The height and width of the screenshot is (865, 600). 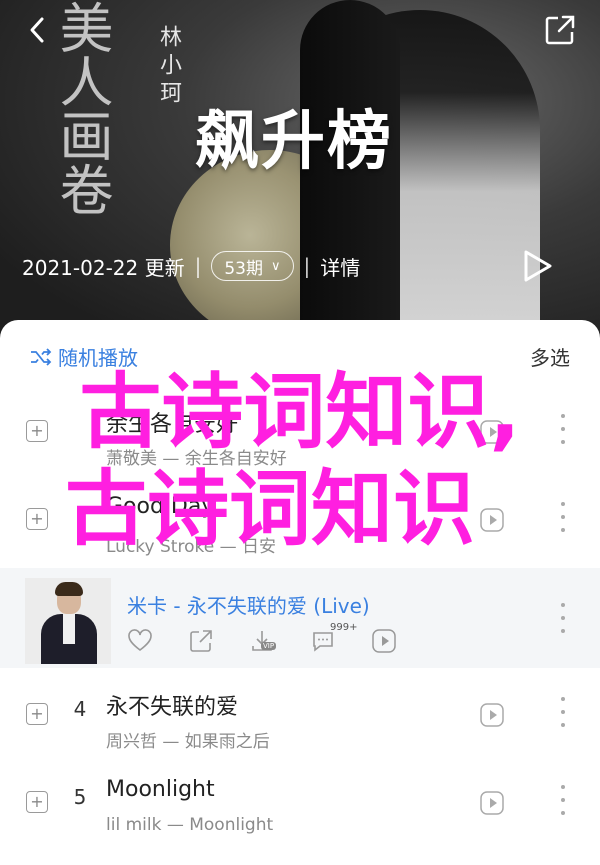 I want to click on song-artist: 周兴哲 — 如果雨之后, so click(x=188, y=742).